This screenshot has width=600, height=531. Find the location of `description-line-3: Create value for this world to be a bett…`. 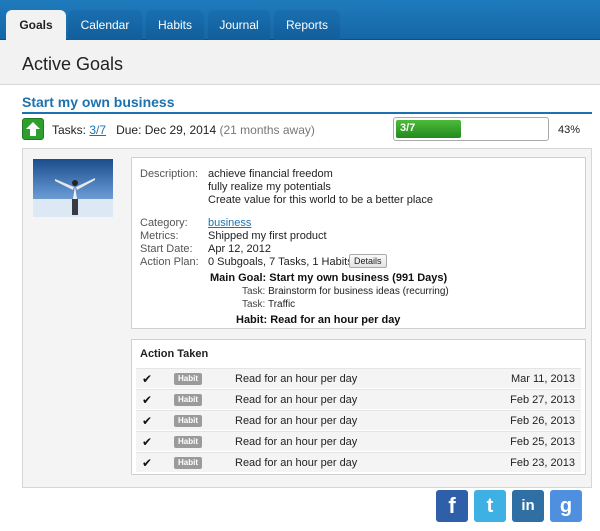

description-line-3: Create value for this world to be a bett… is located at coordinates (321, 200).